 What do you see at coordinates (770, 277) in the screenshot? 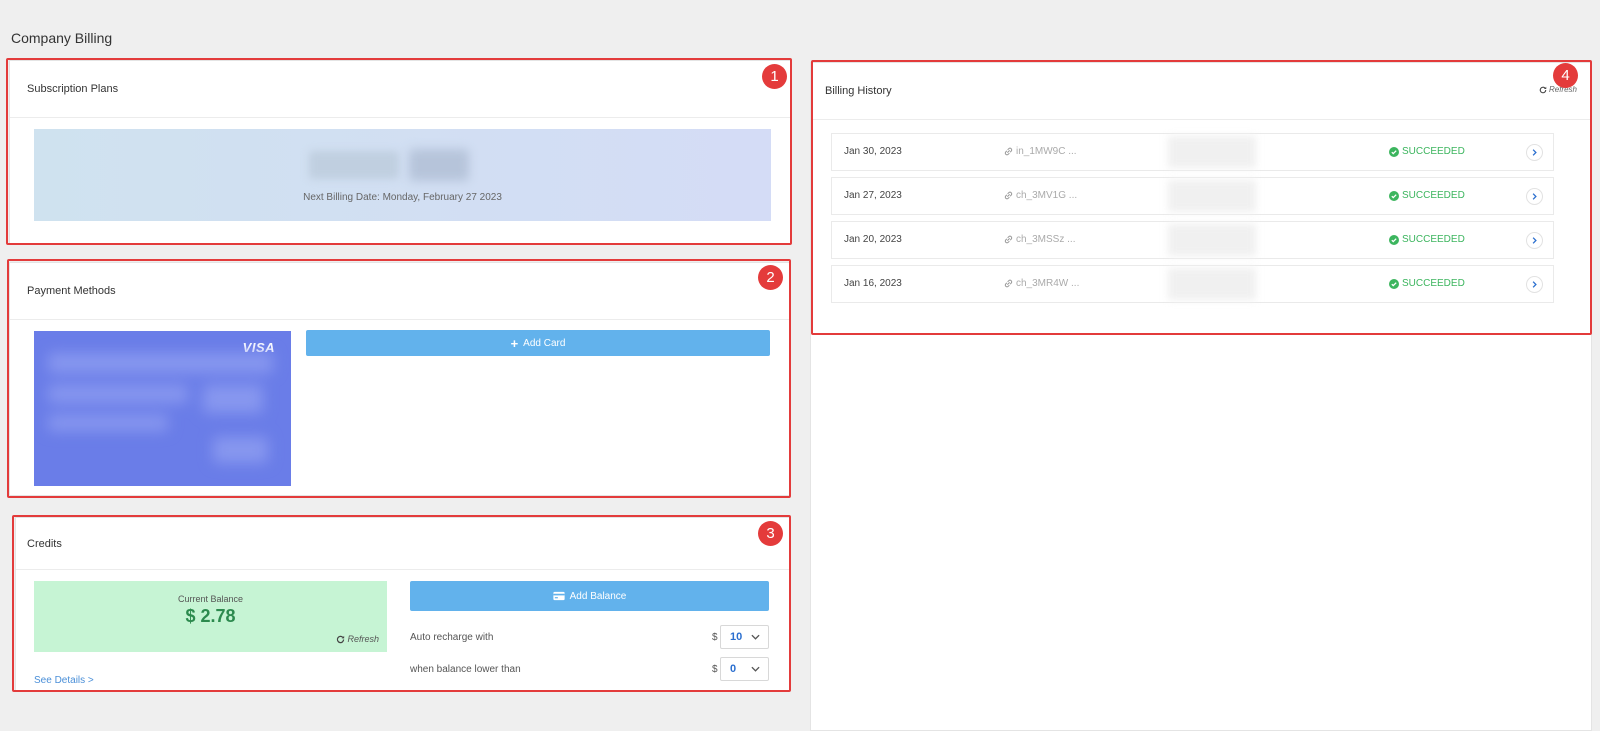
I see `annotation-badge-2: 2` at bounding box center [770, 277].